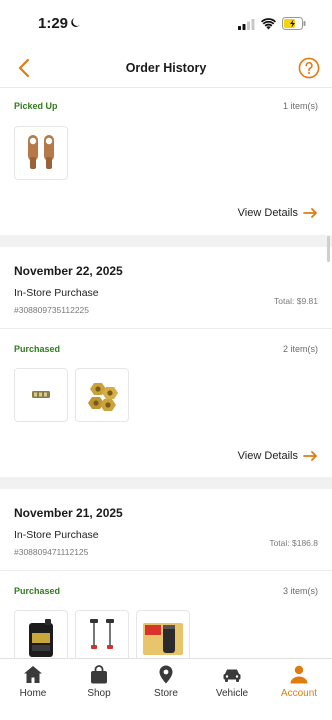 The width and height of the screenshot is (332, 720). Describe the element at coordinates (296, 301) in the screenshot. I see `order-total: Total: $9.81` at that location.